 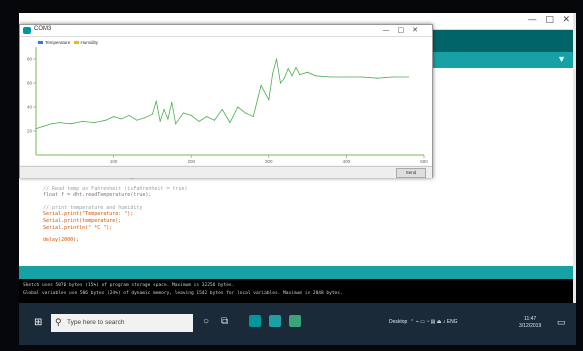 What do you see at coordinates (30, 83) in the screenshot?
I see `y-tick-label: 60` at bounding box center [30, 83].